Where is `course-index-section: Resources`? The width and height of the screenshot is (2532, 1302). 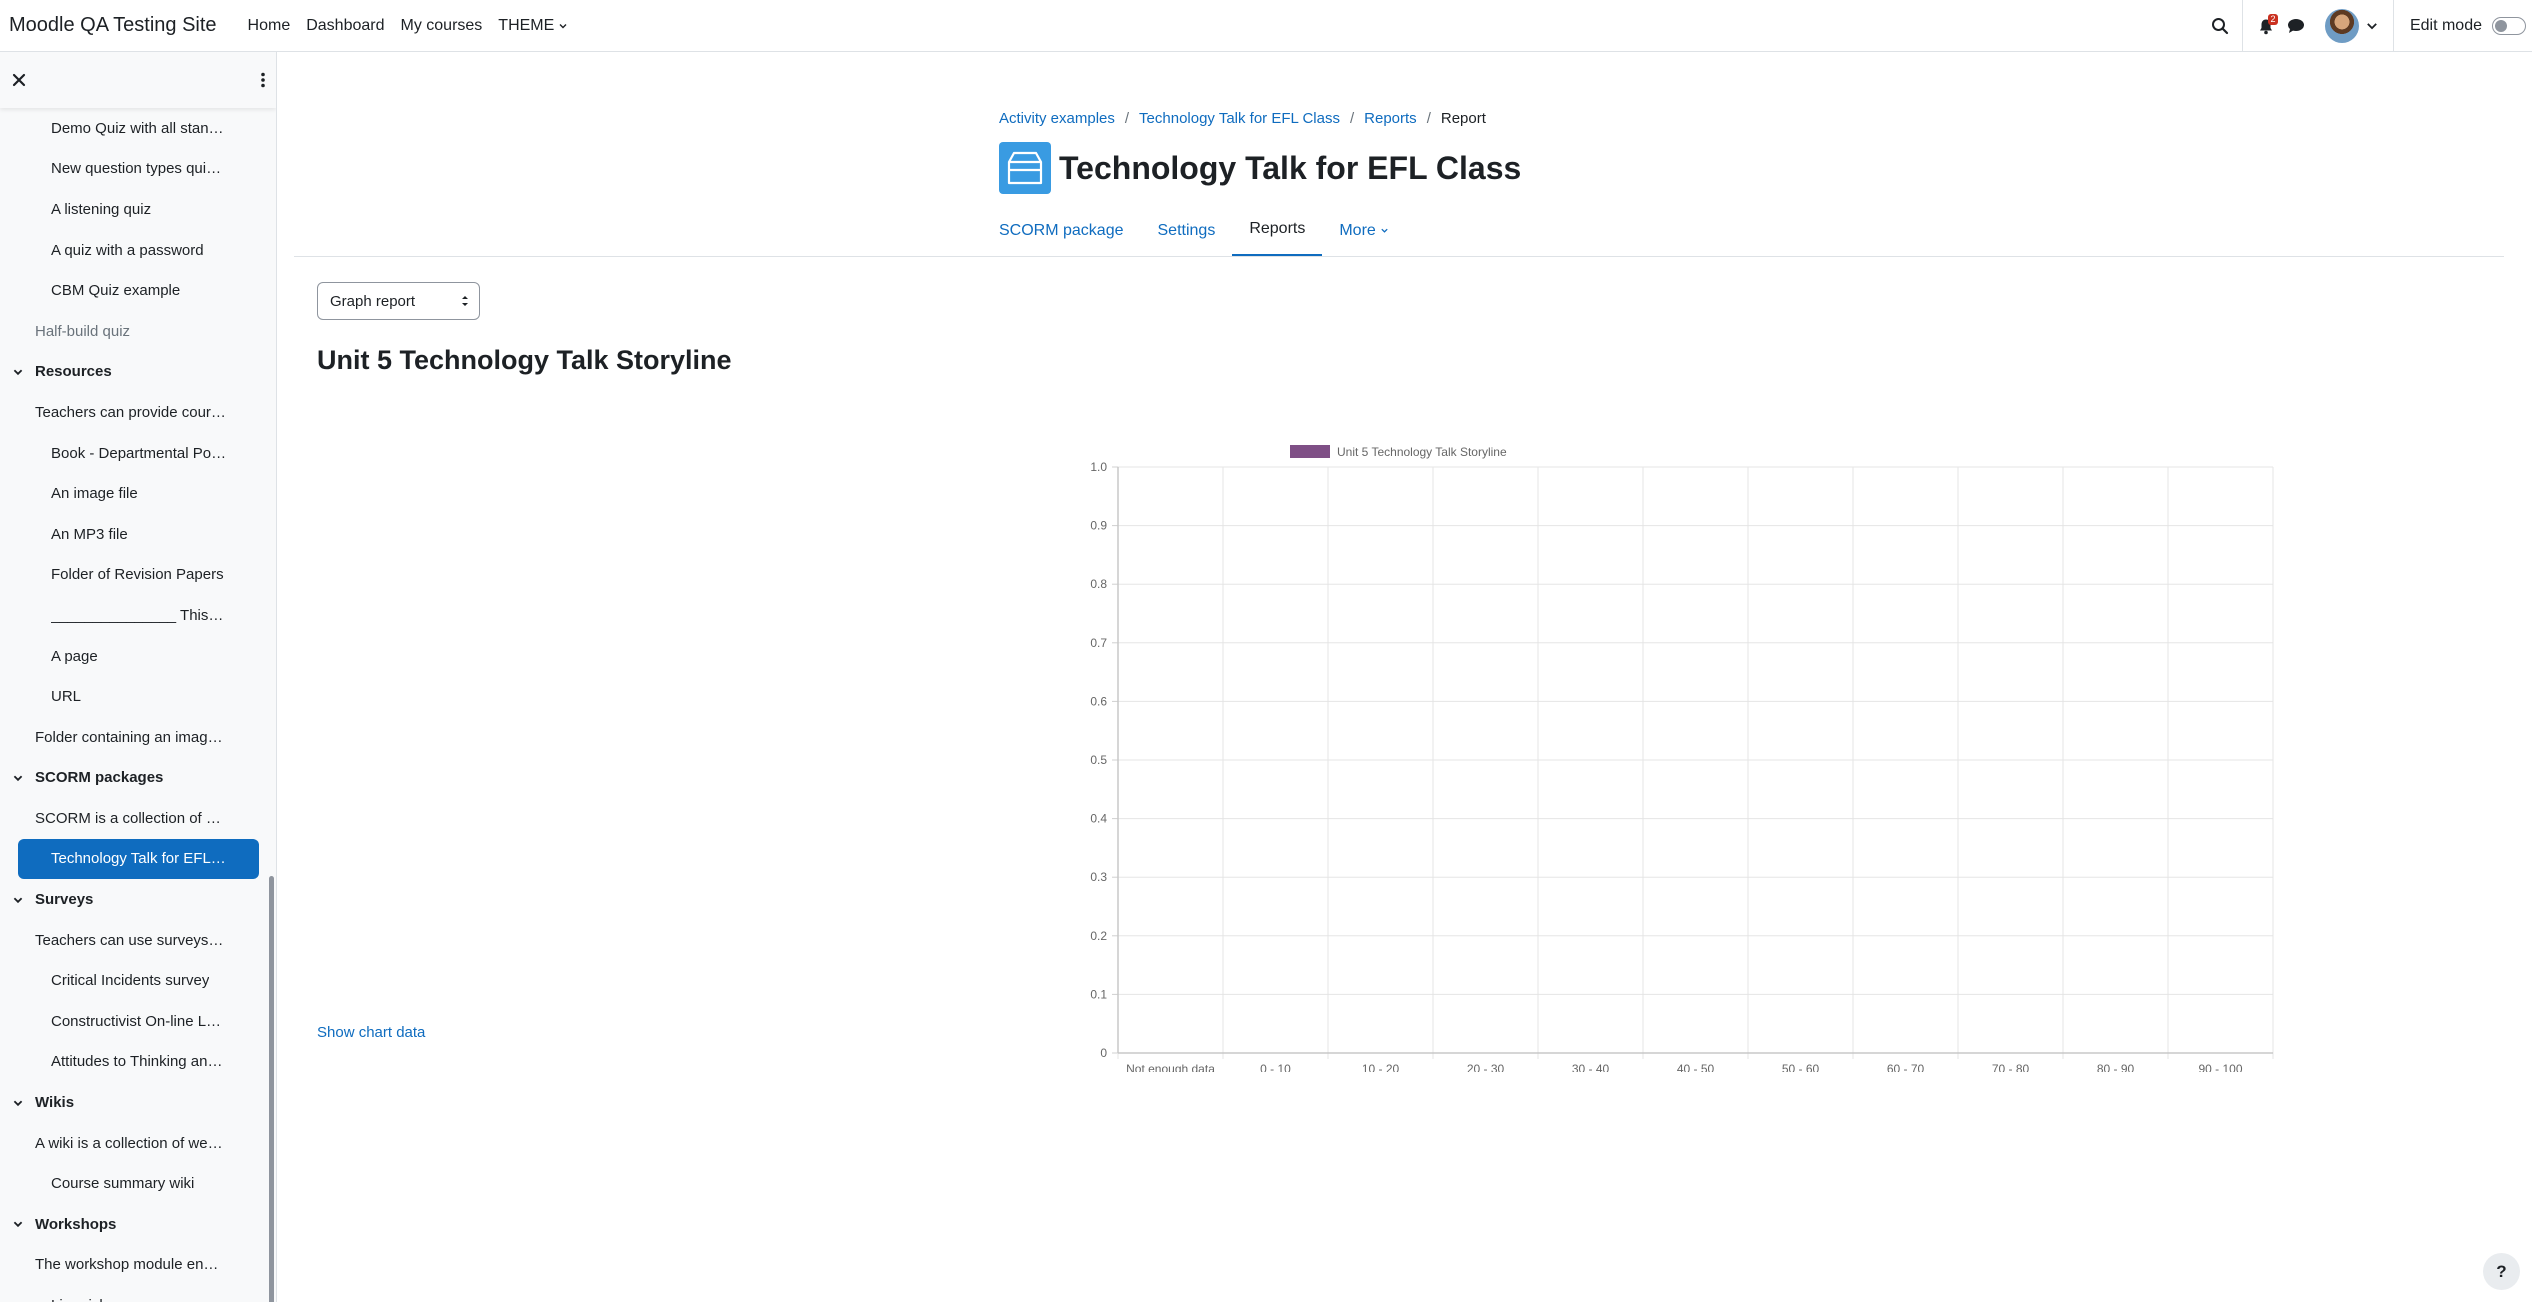
course-index-section: Resources is located at coordinates (134, 372).